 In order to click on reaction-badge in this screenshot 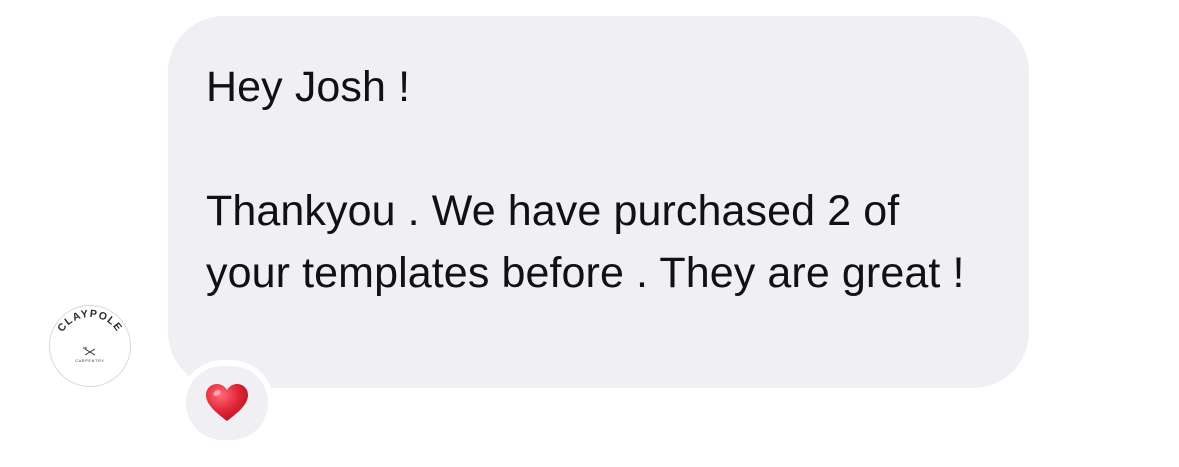, I will do `click(227, 403)`.